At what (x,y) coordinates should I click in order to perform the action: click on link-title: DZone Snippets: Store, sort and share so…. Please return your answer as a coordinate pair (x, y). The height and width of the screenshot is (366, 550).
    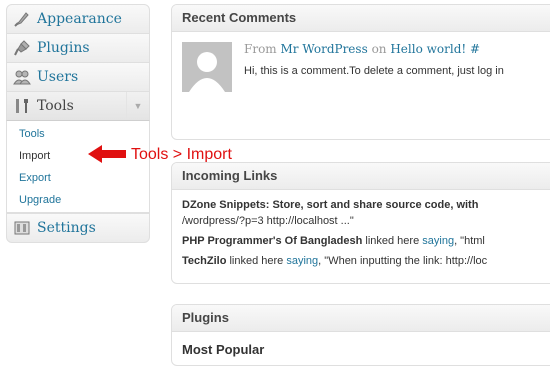
    Looking at the image, I should click on (330, 205).